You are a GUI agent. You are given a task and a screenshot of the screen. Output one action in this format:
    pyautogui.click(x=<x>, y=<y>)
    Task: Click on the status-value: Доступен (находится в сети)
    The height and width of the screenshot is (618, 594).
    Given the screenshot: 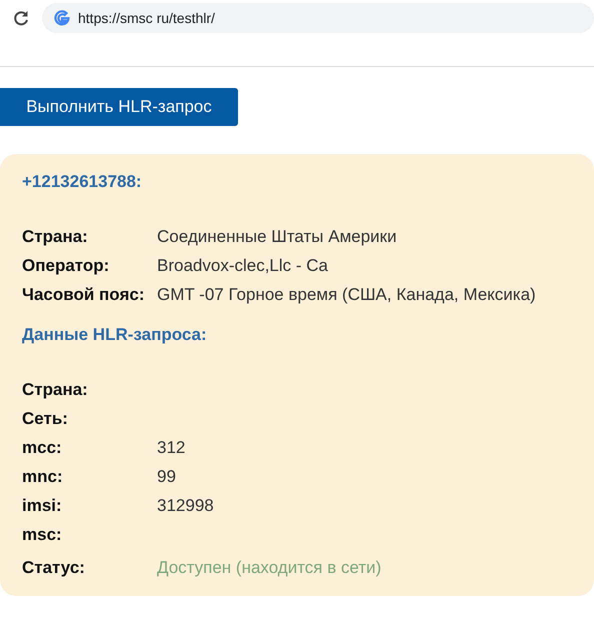 What is the action you would take?
    pyautogui.click(x=269, y=568)
    